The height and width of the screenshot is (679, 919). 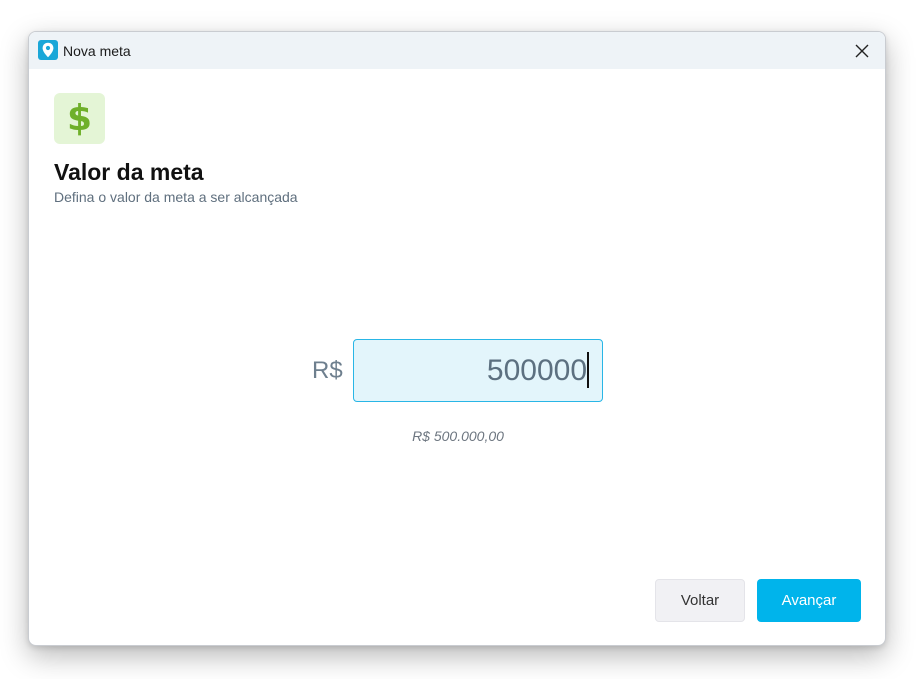 I want to click on page-subtitle: Defina o valor da meta a ser alcançada, so click(x=176, y=197).